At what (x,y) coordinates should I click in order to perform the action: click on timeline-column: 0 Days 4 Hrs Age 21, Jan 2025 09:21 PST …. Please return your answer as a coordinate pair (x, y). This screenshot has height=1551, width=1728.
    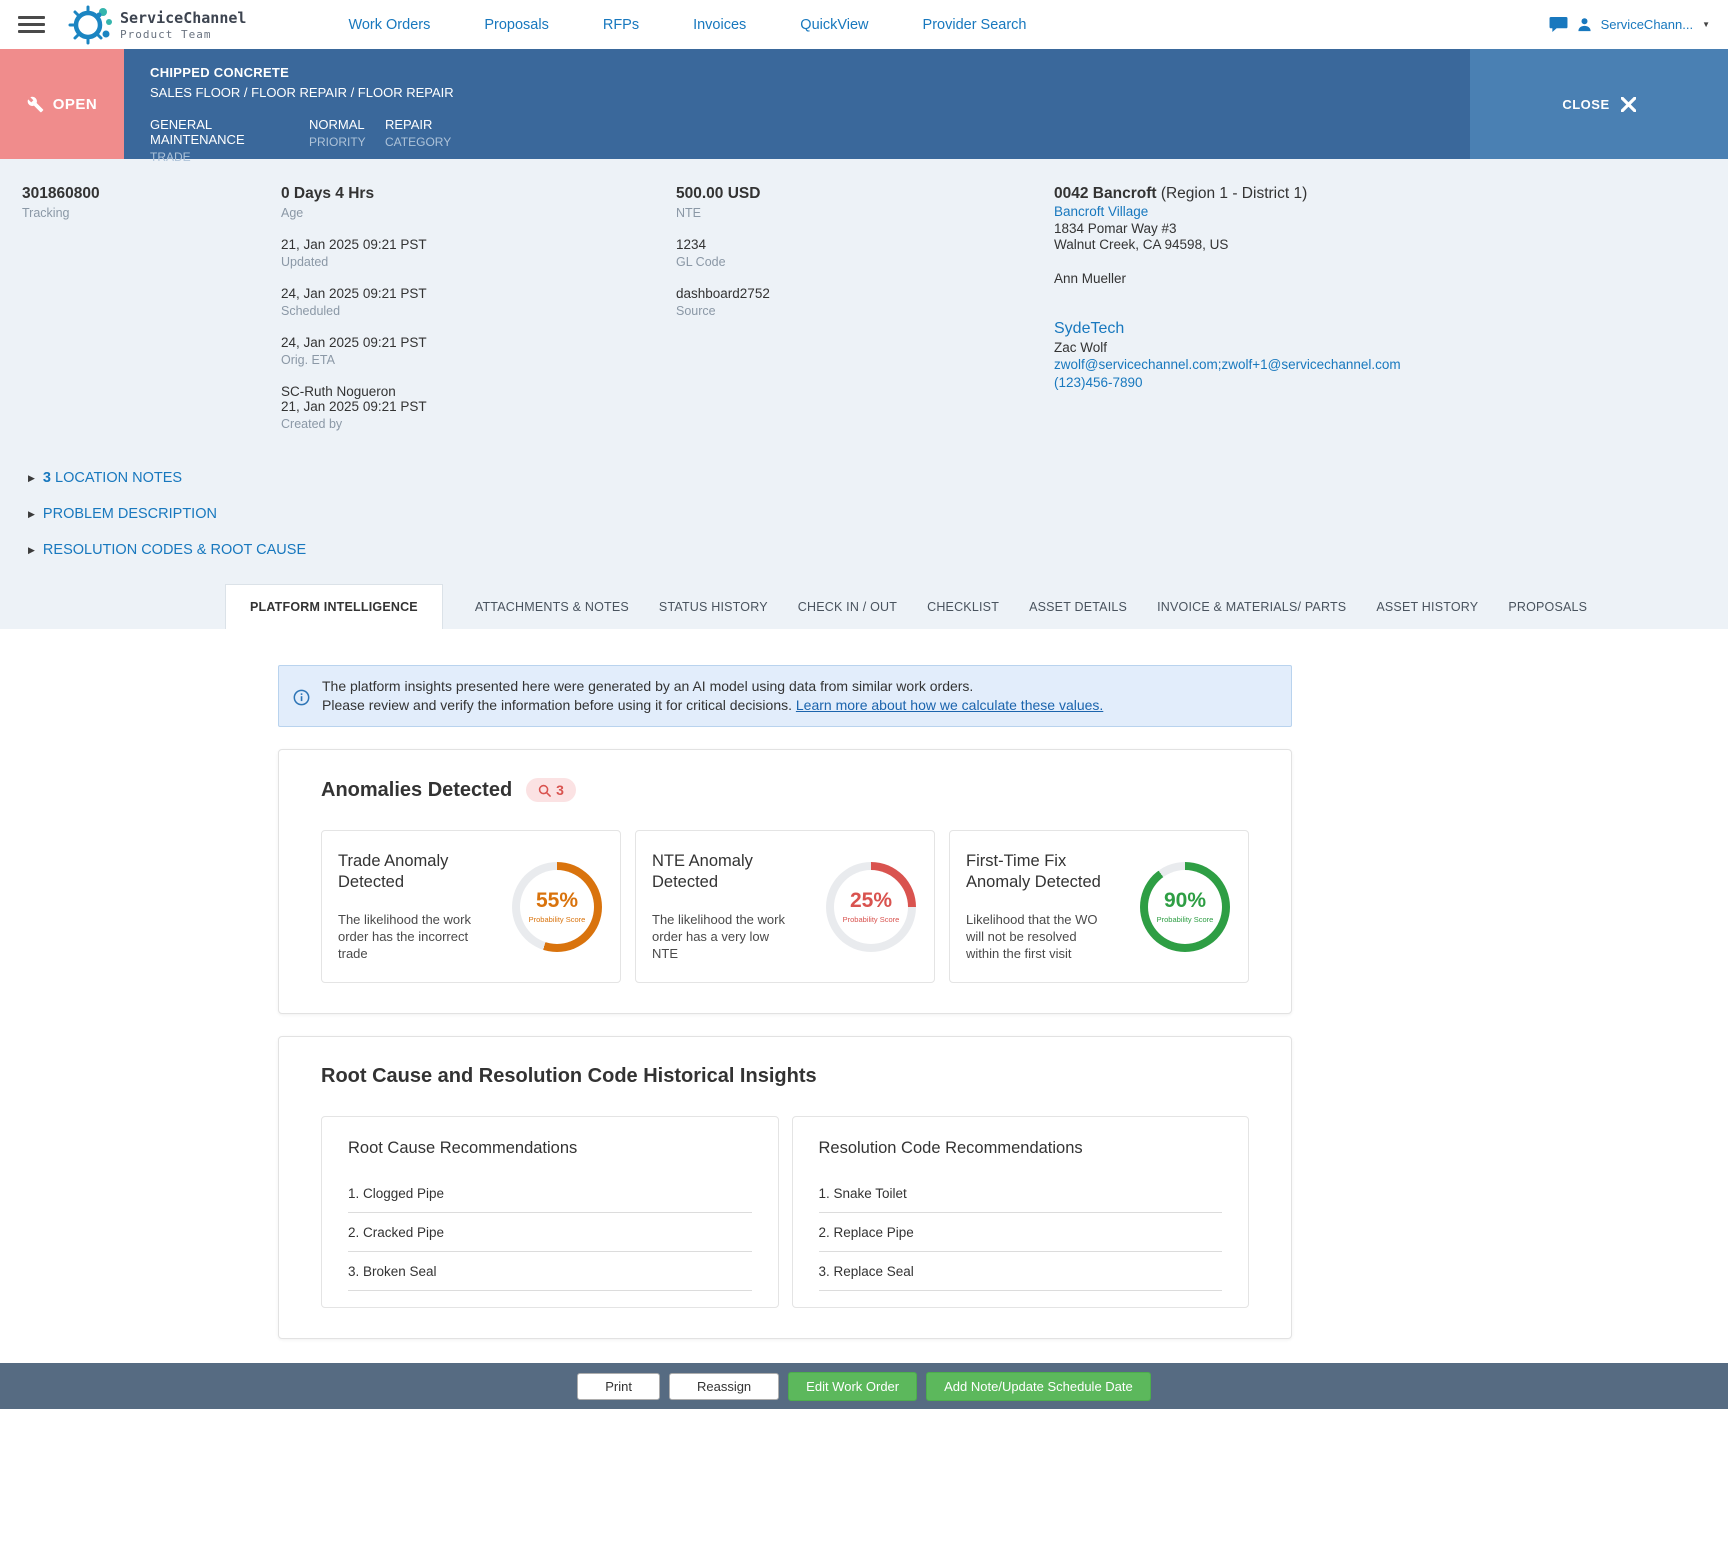
    Looking at the image, I should click on (478, 316).